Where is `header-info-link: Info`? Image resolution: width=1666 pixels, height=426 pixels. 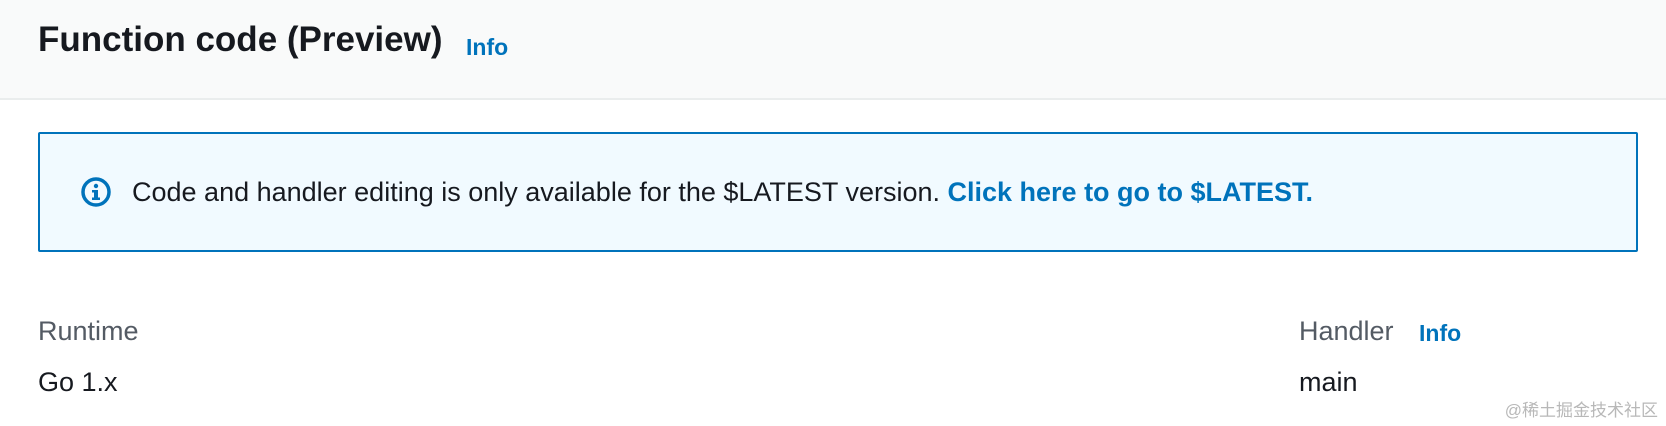
header-info-link: Info is located at coordinates (487, 47).